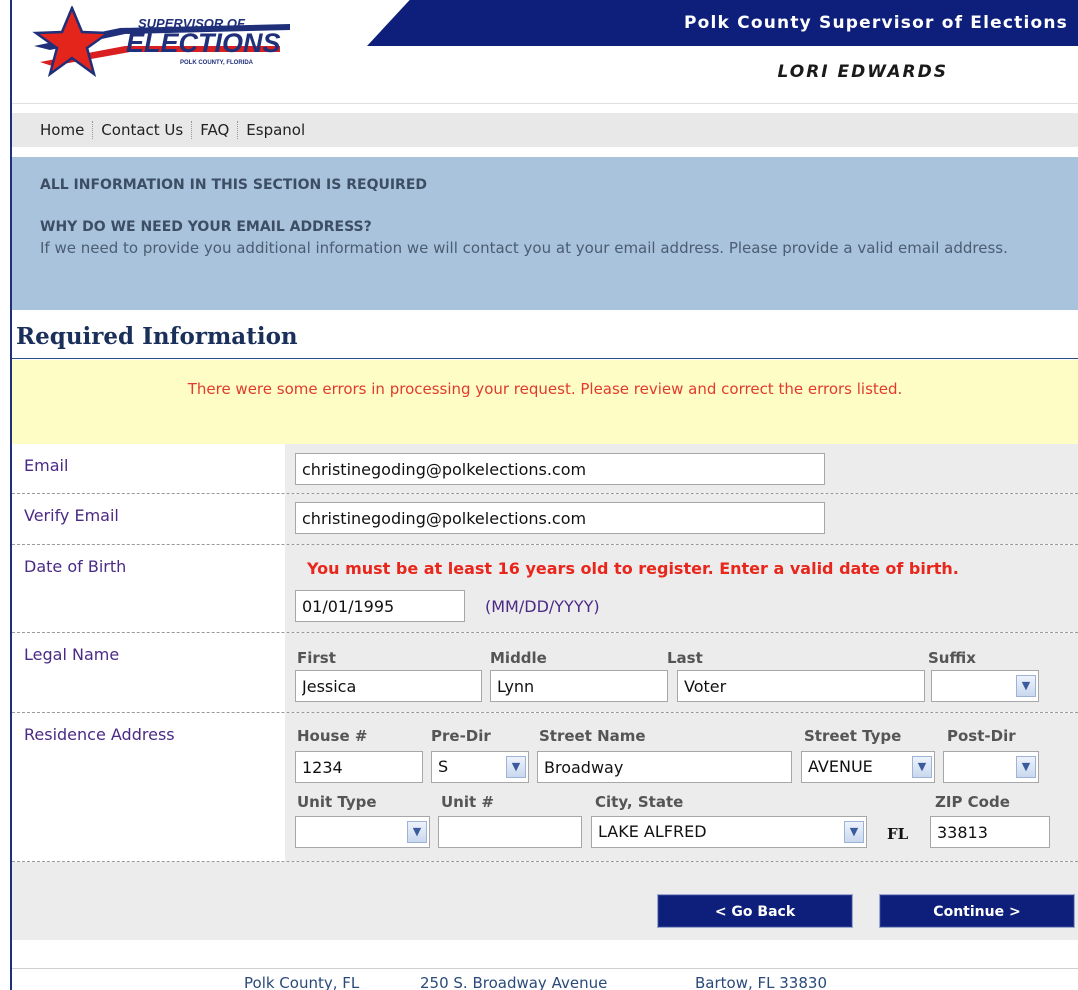  I want to click on post-dir-label: Post-Dir, so click(981, 736).